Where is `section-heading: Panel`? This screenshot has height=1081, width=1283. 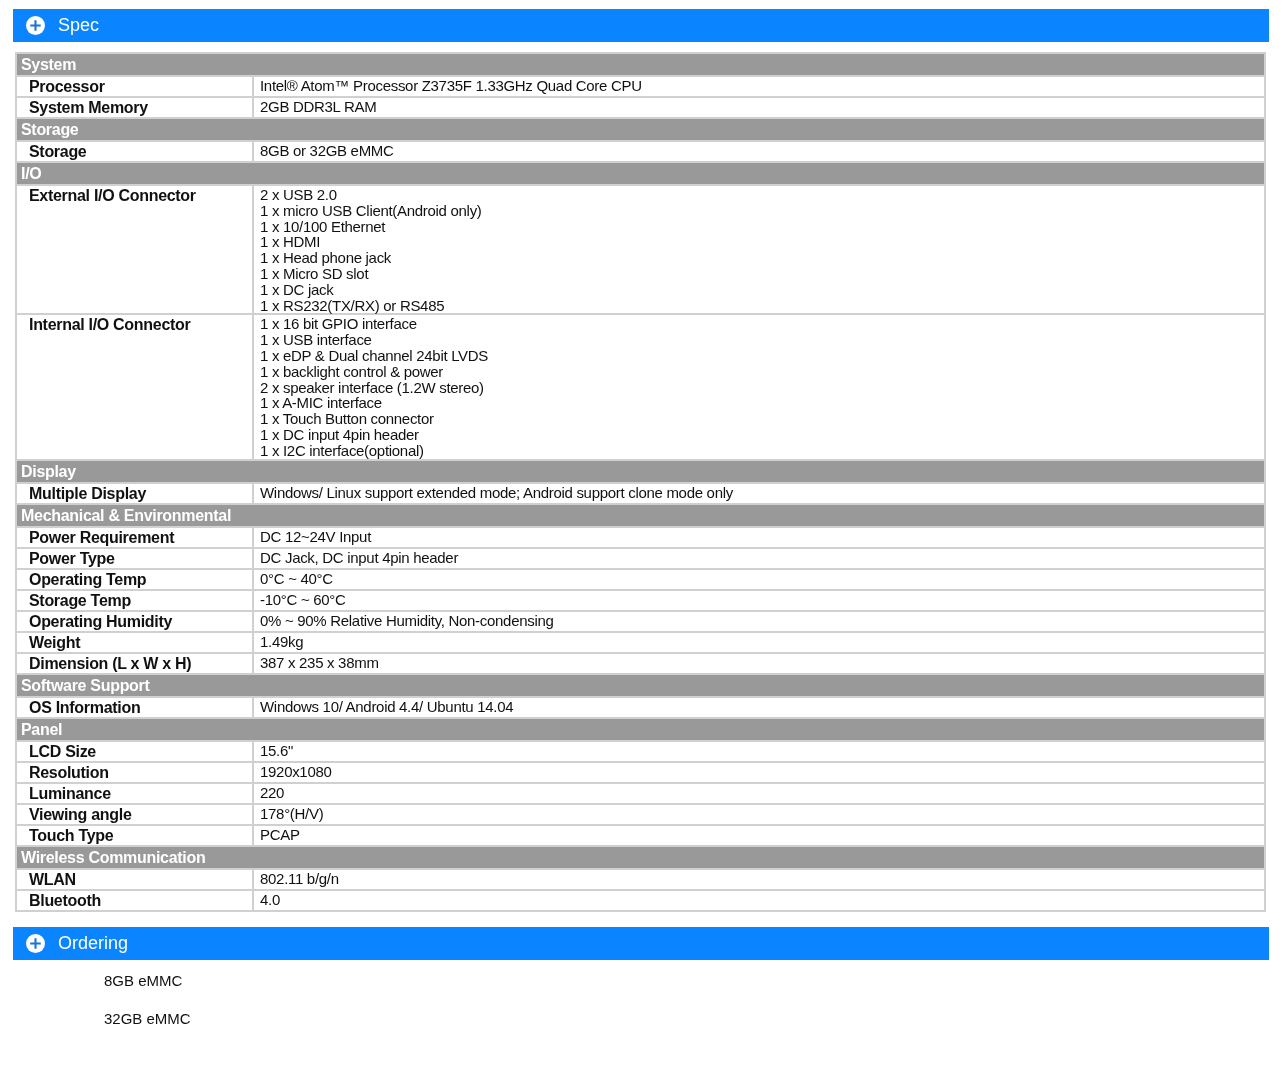
section-heading: Panel is located at coordinates (640, 729).